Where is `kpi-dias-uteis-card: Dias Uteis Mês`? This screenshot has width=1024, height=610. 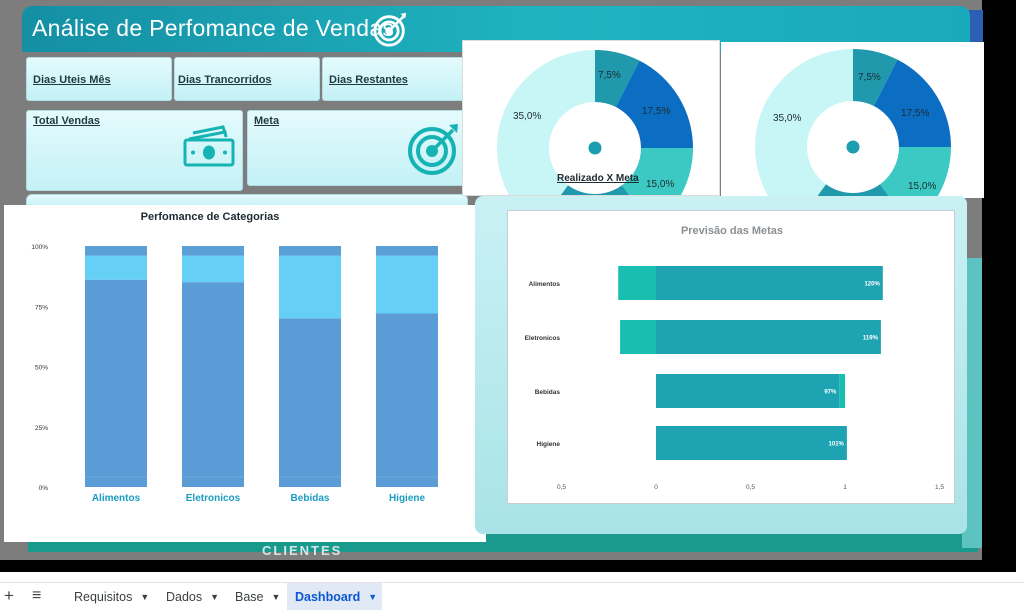
kpi-dias-uteis-card: Dias Uteis Mês is located at coordinates (99, 79).